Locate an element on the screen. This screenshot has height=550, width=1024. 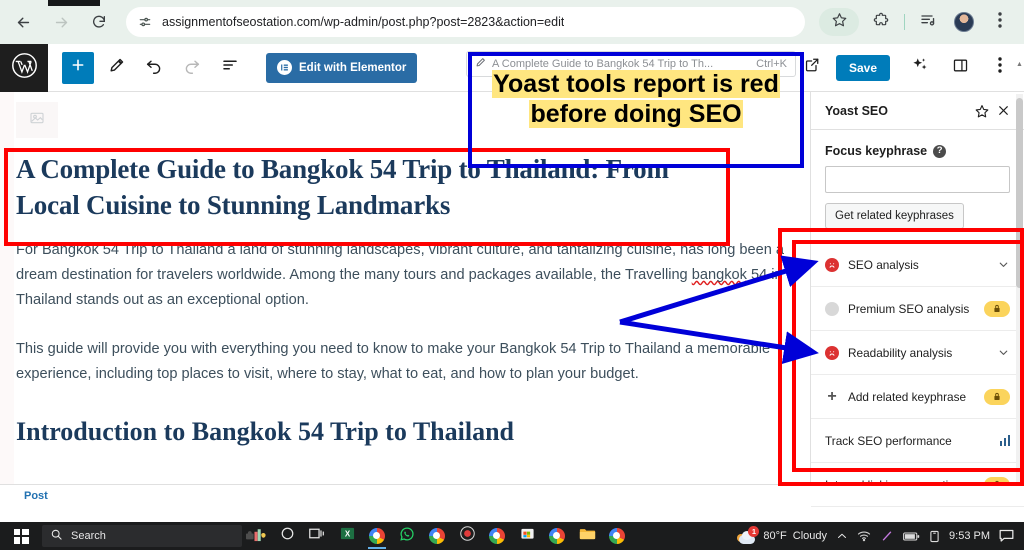
focus-keyphrase-label-row: Focus keyphrase ? is located at coordinates (917, 151).